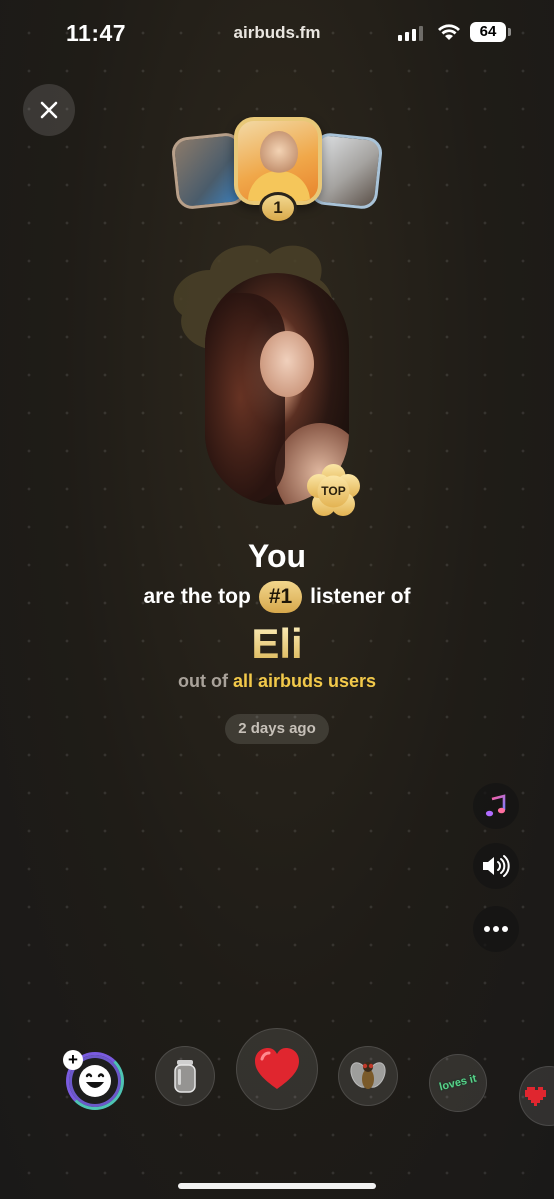  What do you see at coordinates (202, 681) in the screenshot?
I see `scope-prefix: out of` at bounding box center [202, 681].